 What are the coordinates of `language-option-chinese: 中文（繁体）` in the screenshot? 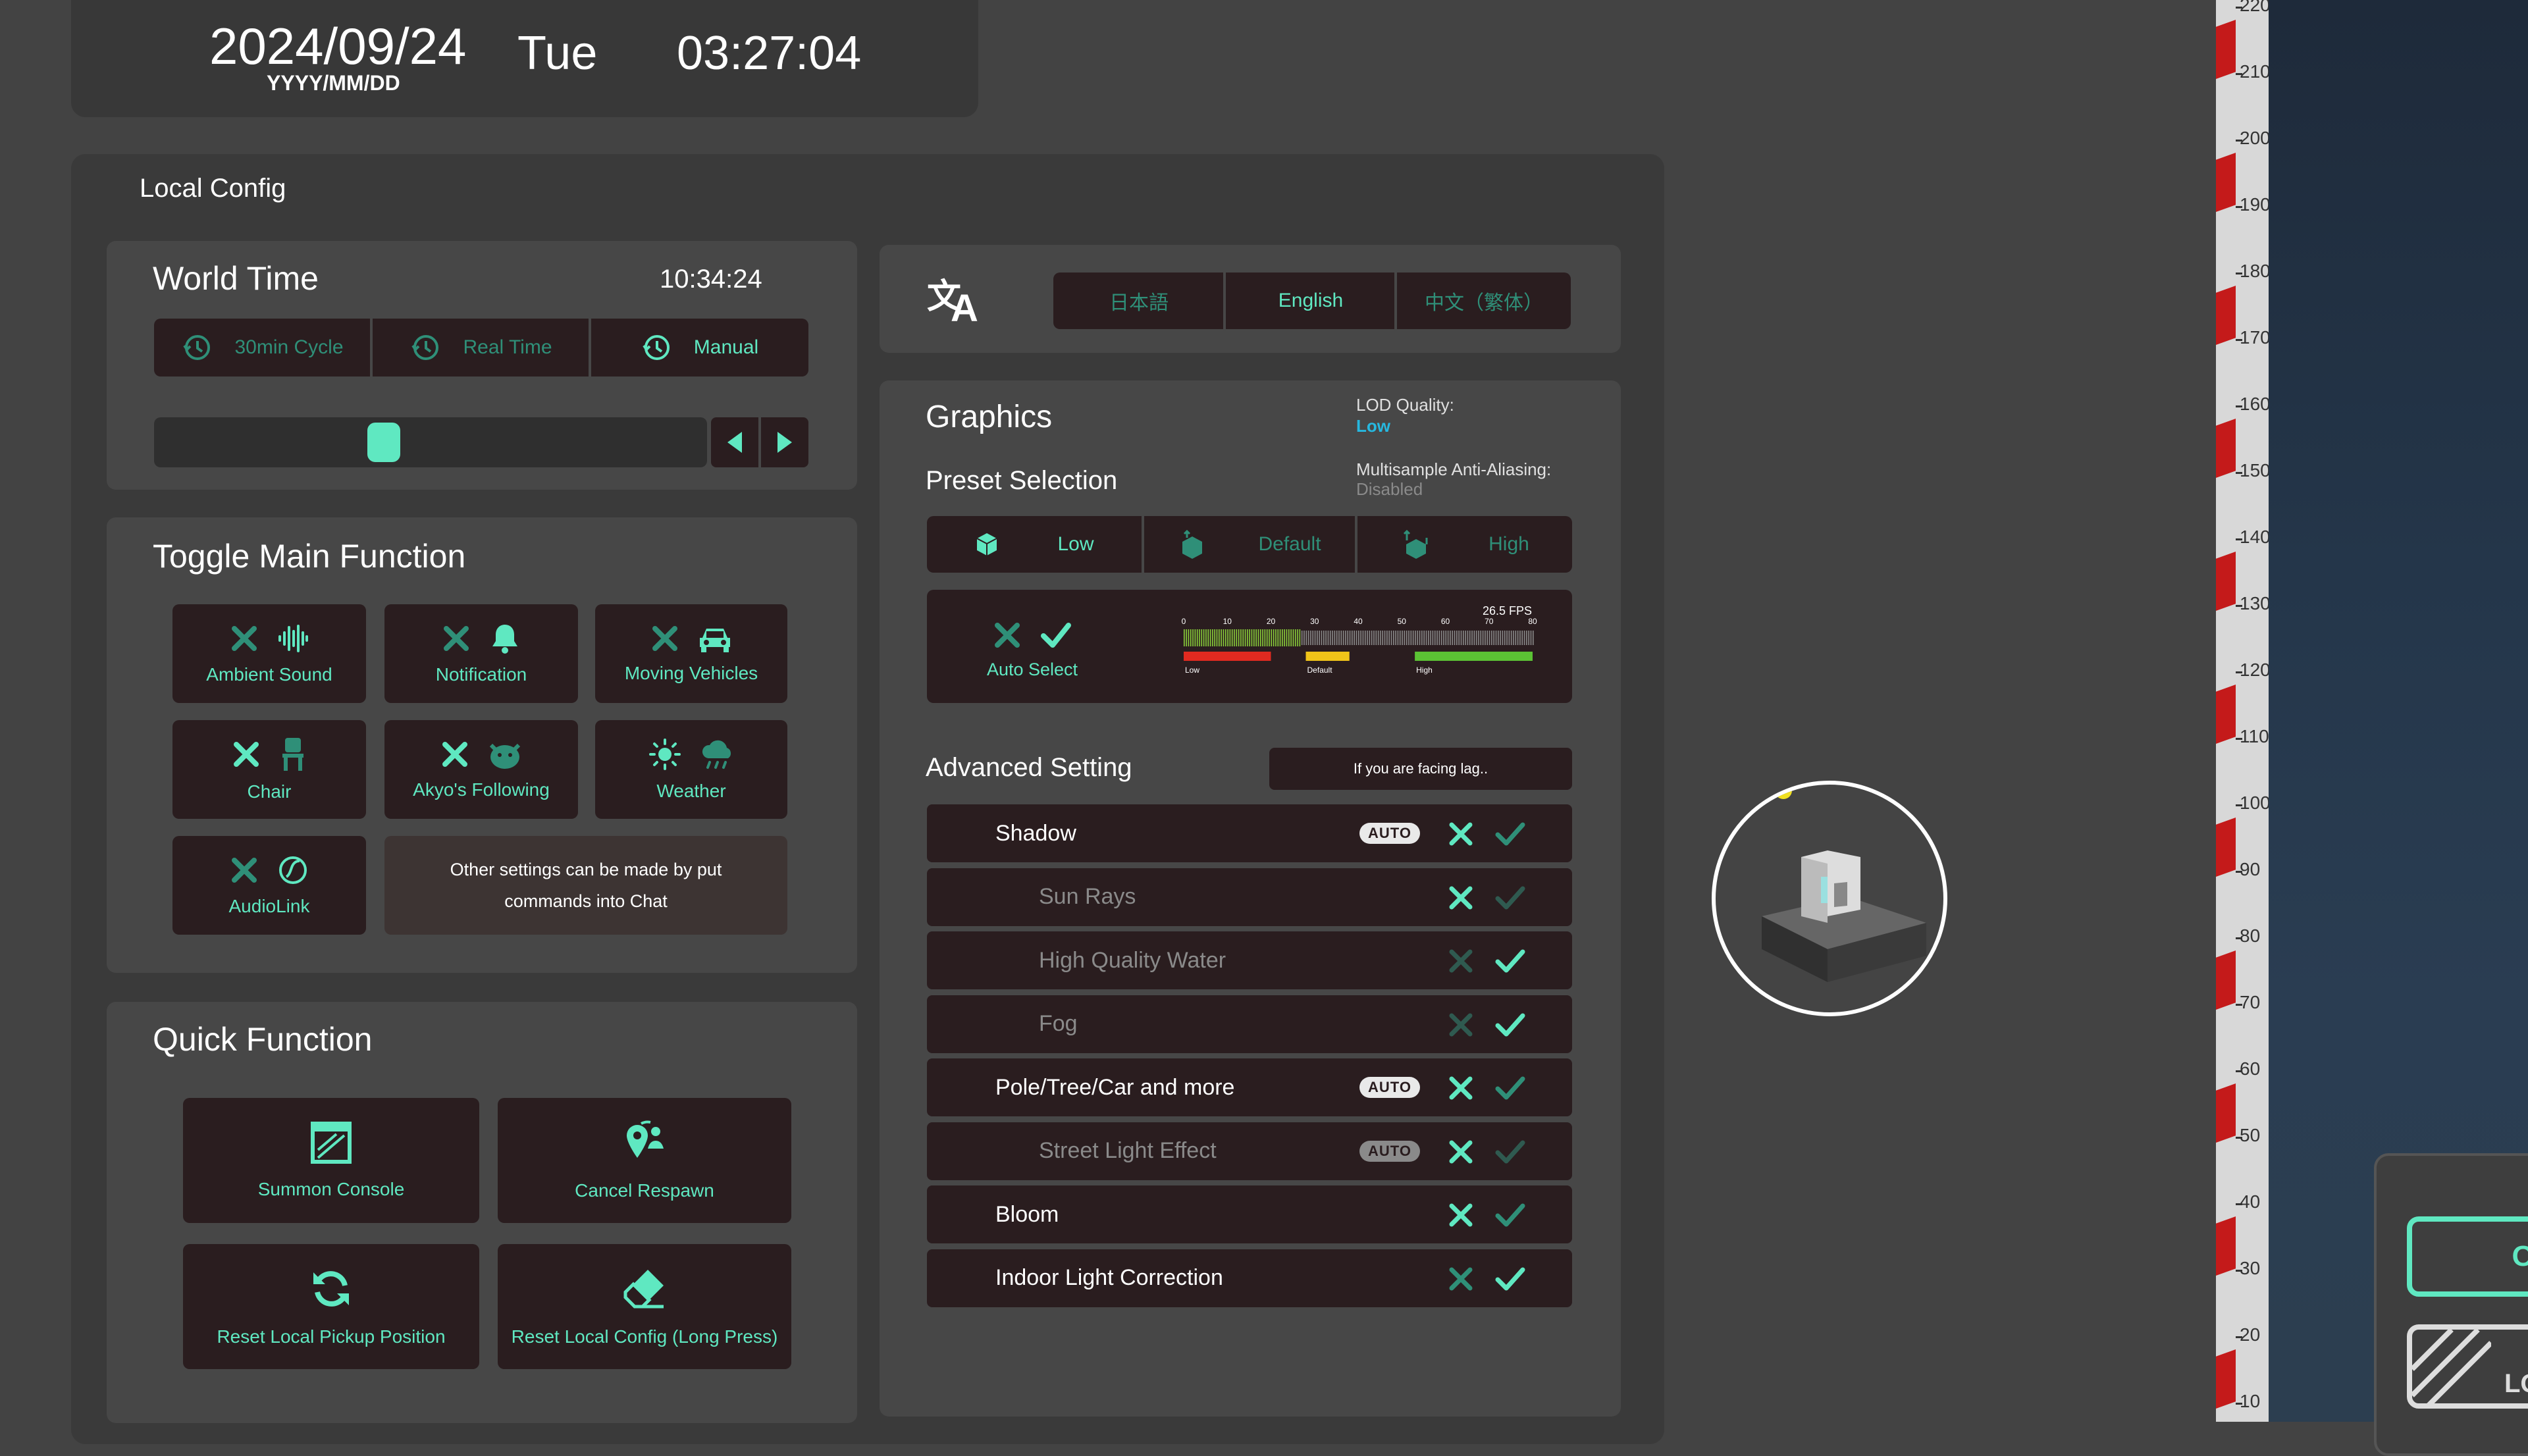 It's located at (1484, 301).